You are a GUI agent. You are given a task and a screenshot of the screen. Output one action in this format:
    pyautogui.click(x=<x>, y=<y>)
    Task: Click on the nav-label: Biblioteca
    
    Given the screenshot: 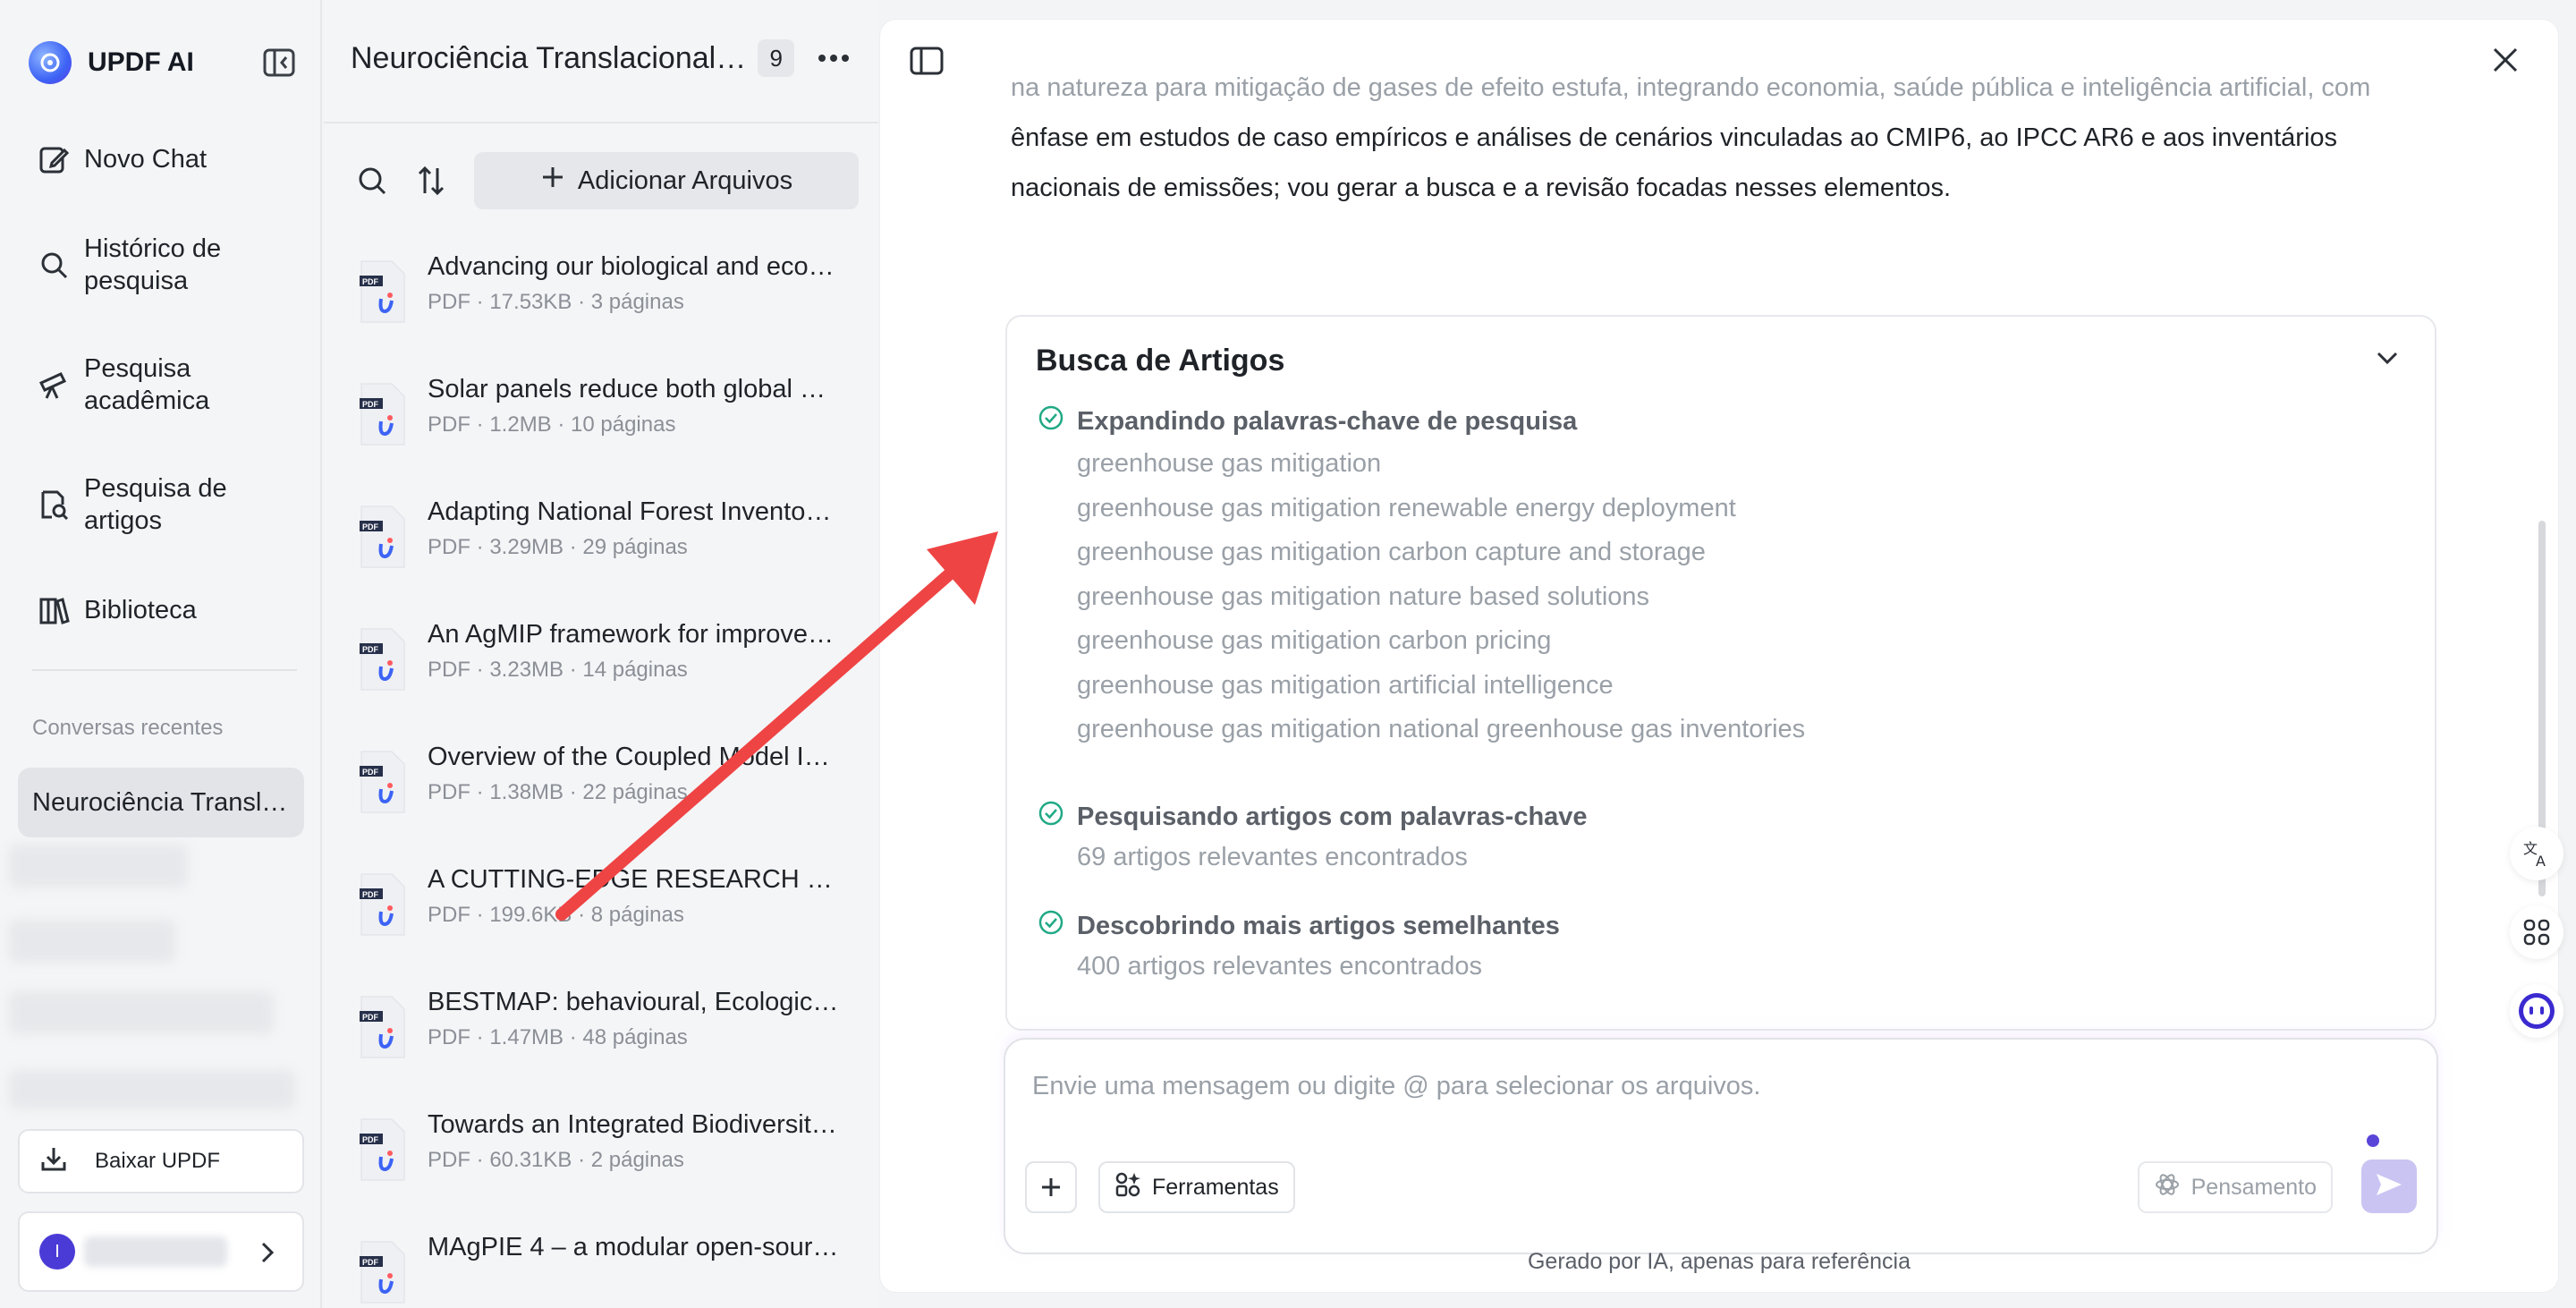 What is the action you would take?
    pyautogui.click(x=140, y=610)
    